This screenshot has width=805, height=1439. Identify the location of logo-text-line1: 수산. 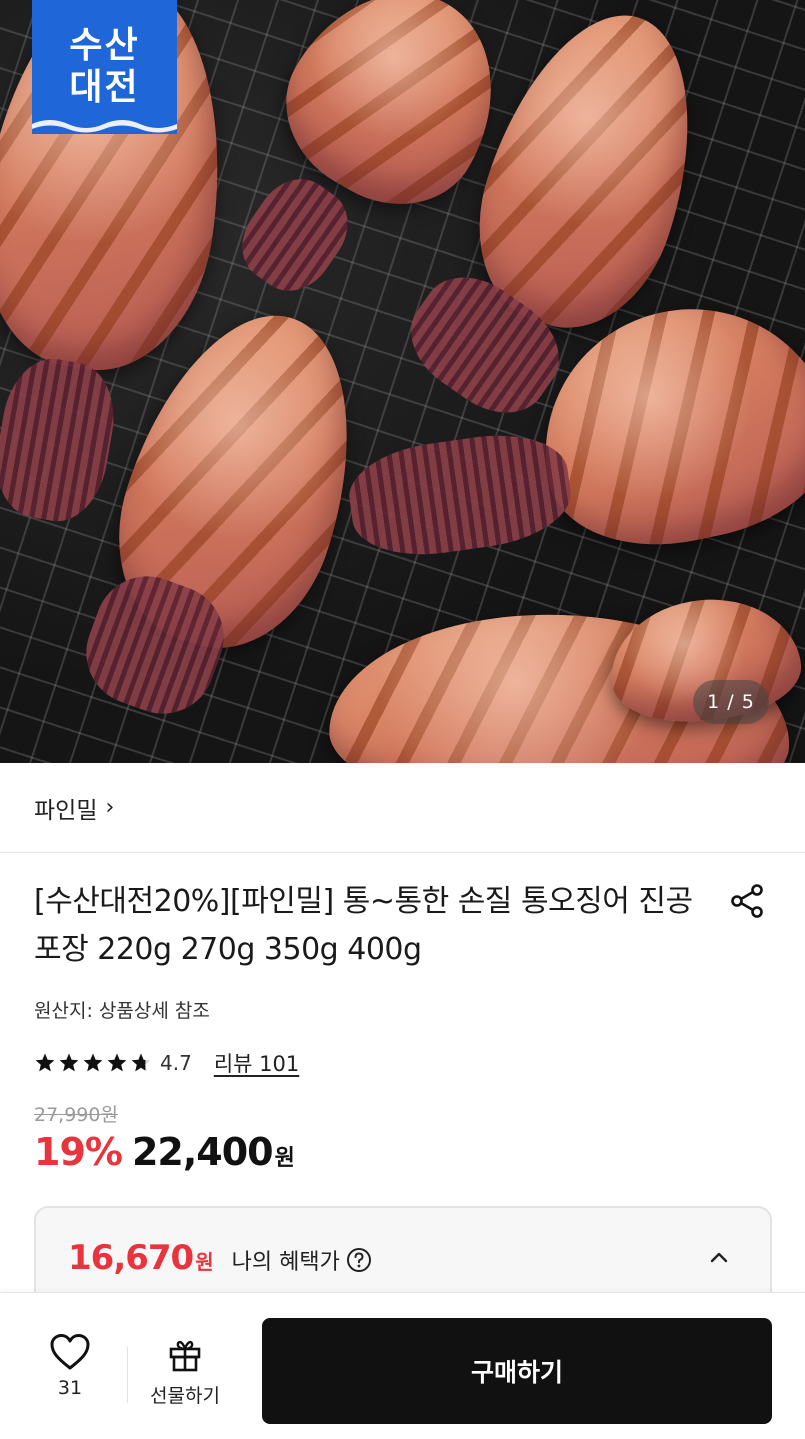
(104, 45).